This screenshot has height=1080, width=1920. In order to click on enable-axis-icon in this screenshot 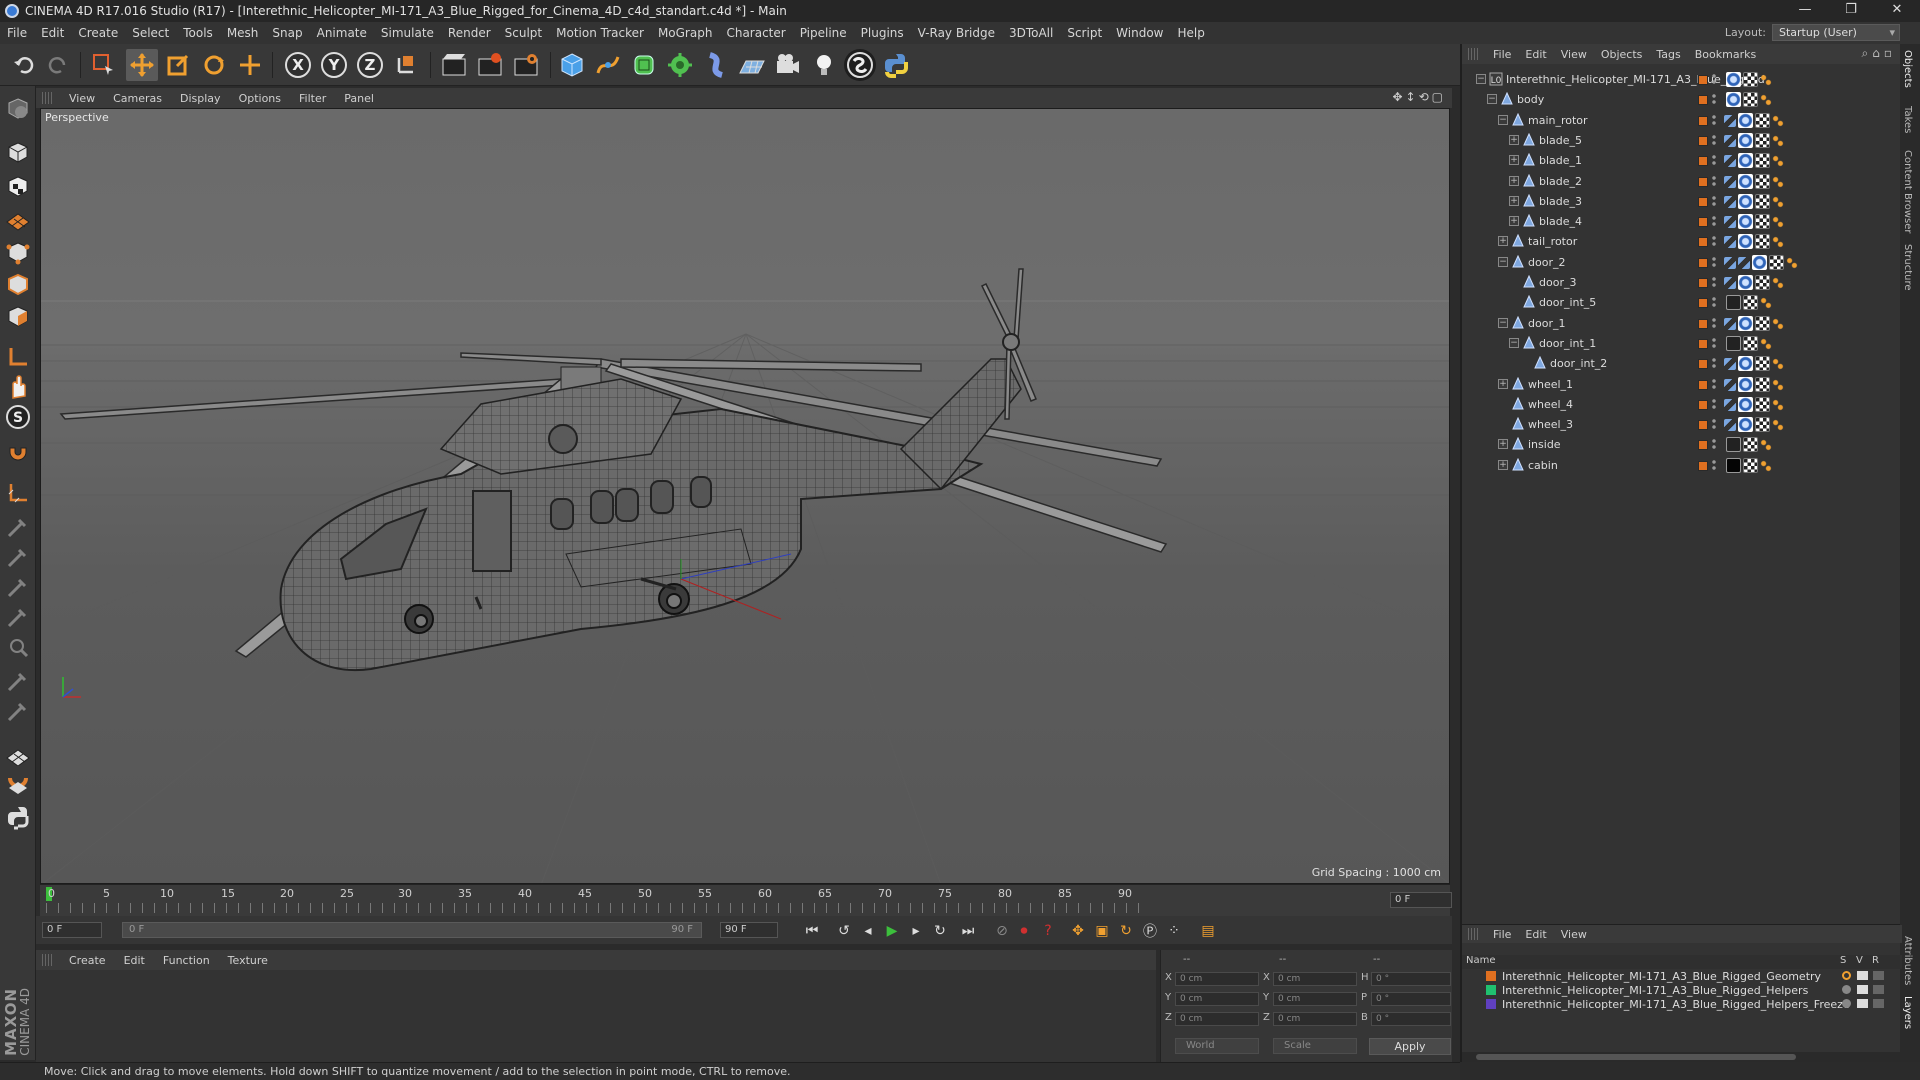, I will do `click(18, 493)`.